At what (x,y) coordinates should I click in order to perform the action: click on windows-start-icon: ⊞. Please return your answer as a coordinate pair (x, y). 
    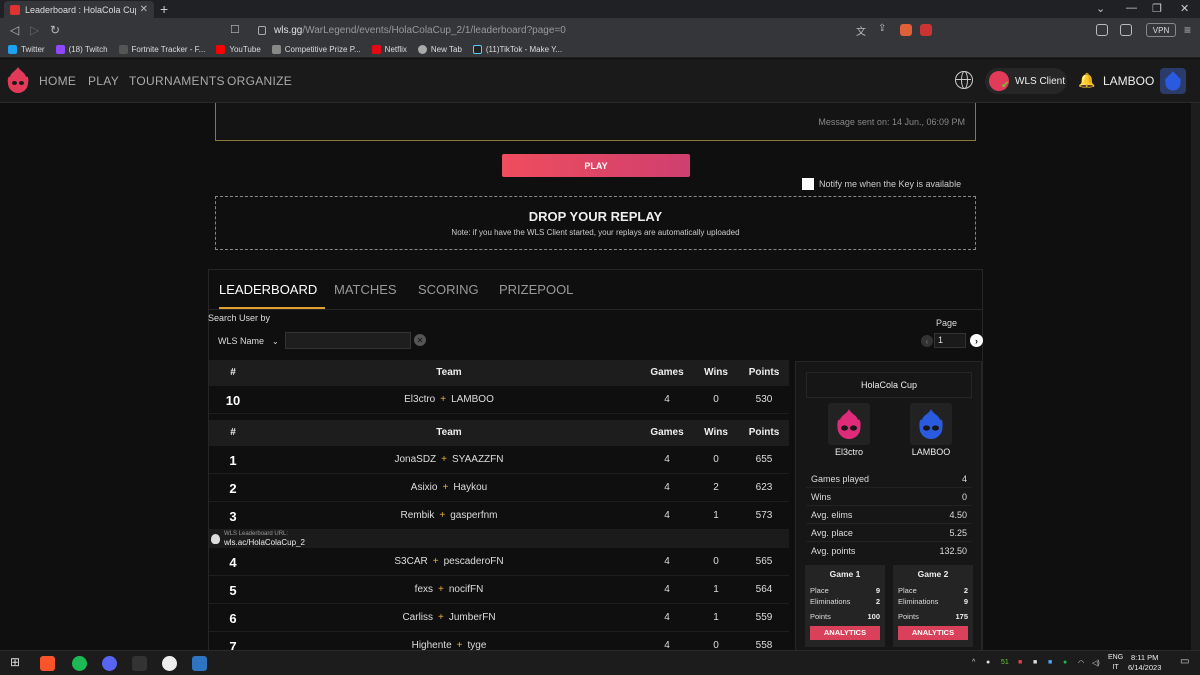
    Looking at the image, I should click on (17, 662).